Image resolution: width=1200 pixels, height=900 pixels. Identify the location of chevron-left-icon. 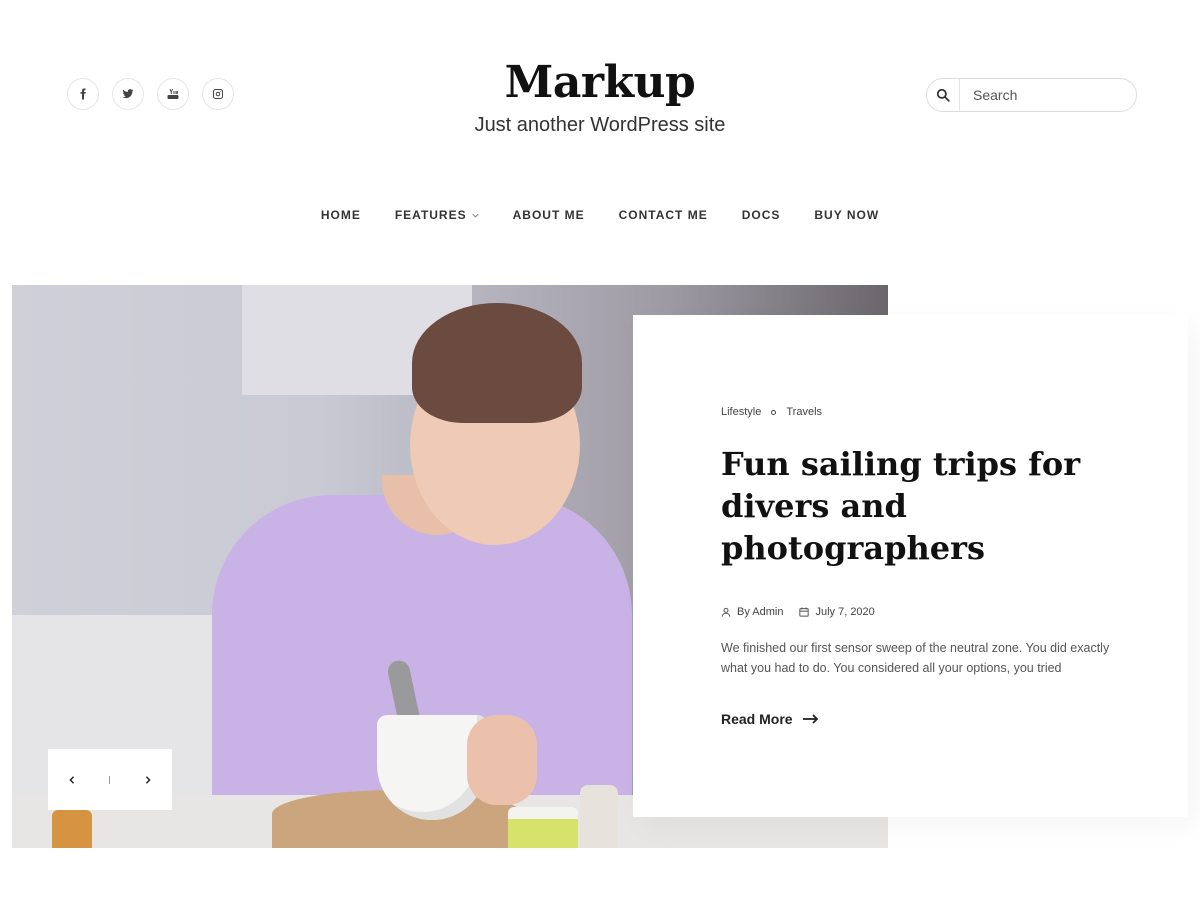
(71, 779).